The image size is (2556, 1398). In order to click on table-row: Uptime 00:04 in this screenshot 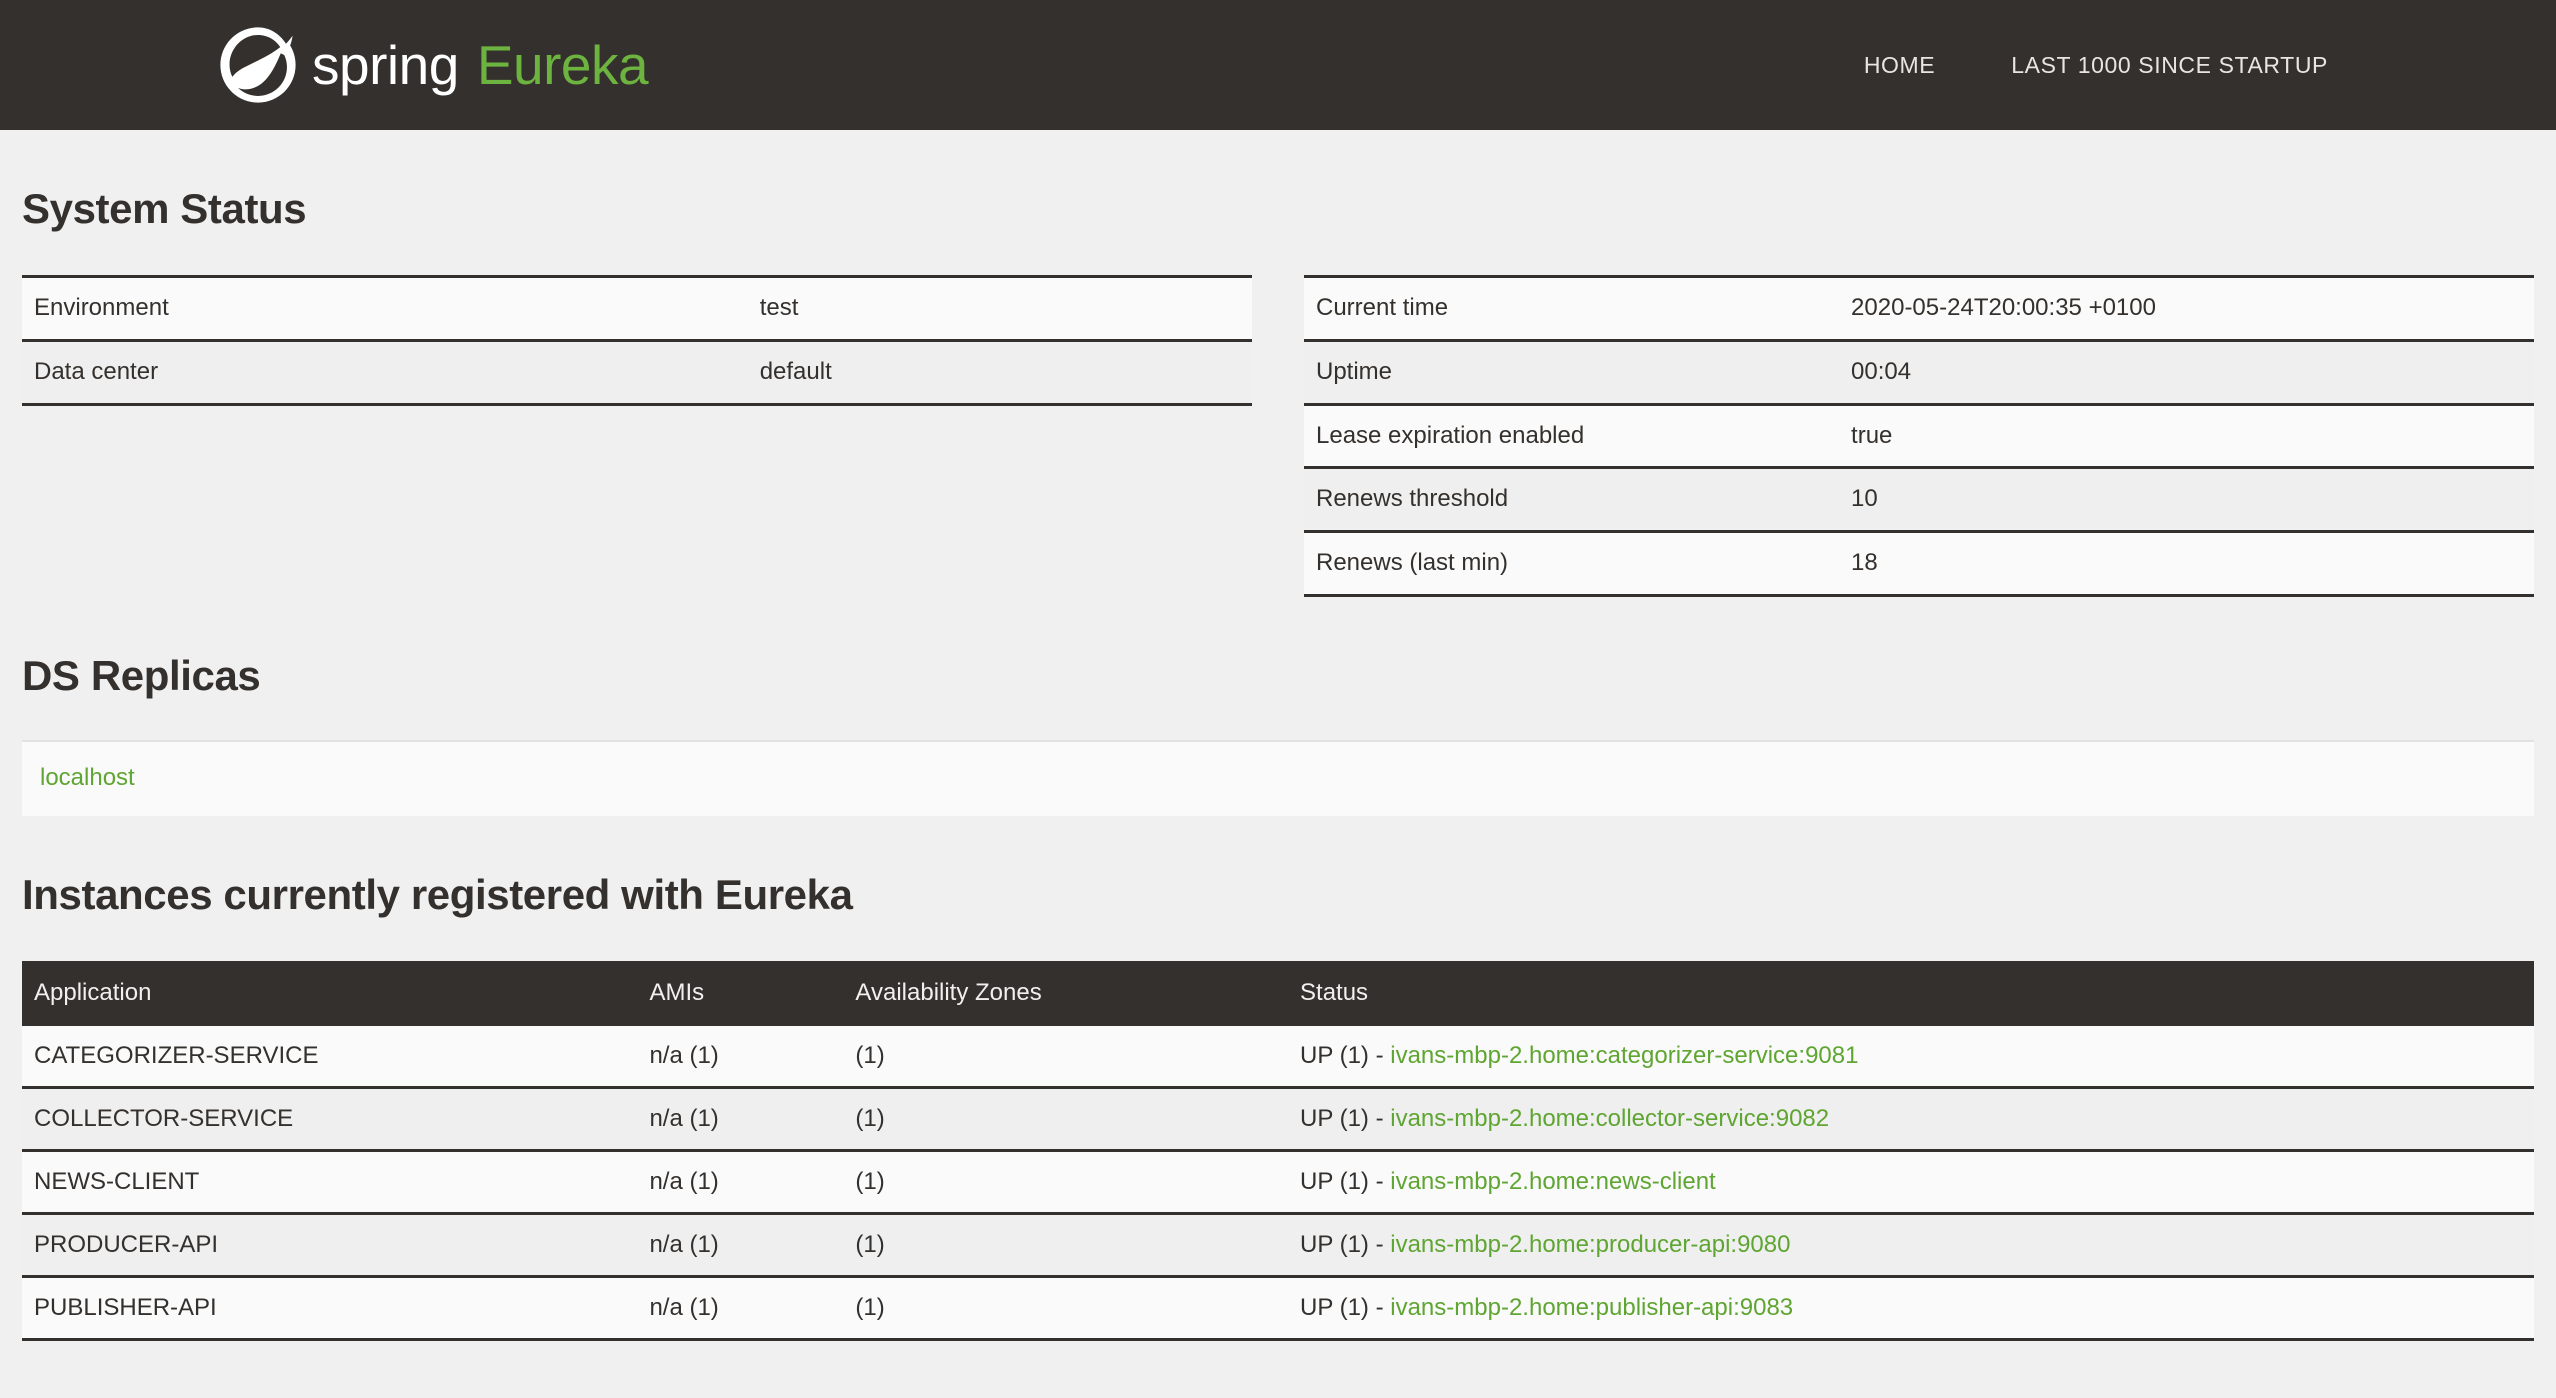, I will do `click(1919, 371)`.